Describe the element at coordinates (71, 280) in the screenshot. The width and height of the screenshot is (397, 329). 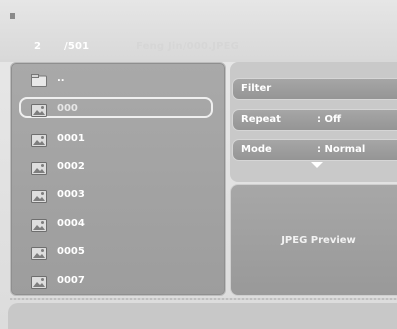
I see `file-label: 0007` at that location.